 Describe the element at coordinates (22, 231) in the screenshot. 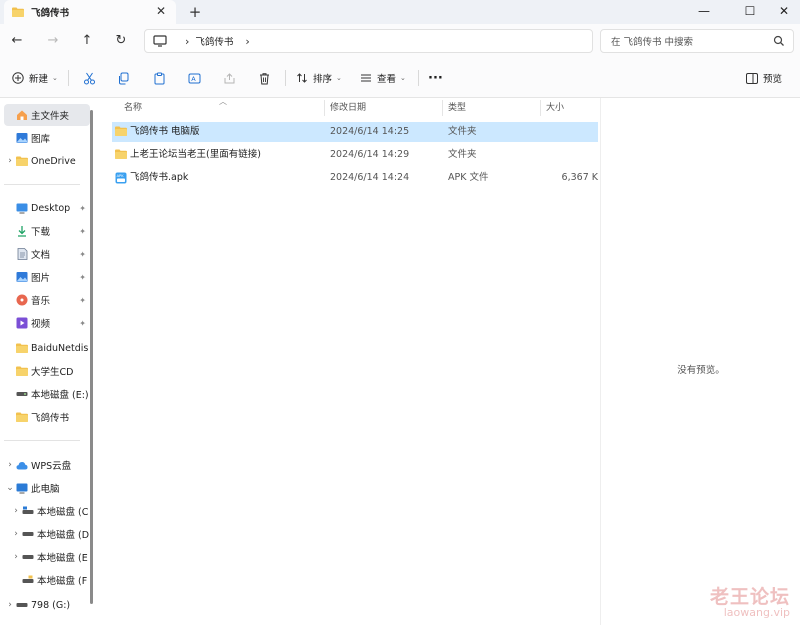

I see `download-icon` at that location.